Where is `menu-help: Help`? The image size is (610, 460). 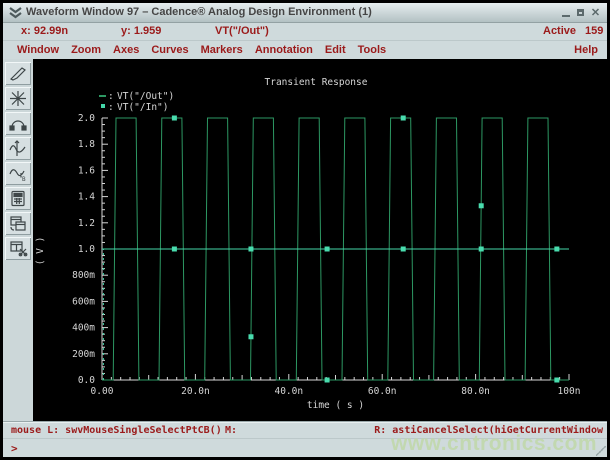
menu-help: Help is located at coordinates (586, 50).